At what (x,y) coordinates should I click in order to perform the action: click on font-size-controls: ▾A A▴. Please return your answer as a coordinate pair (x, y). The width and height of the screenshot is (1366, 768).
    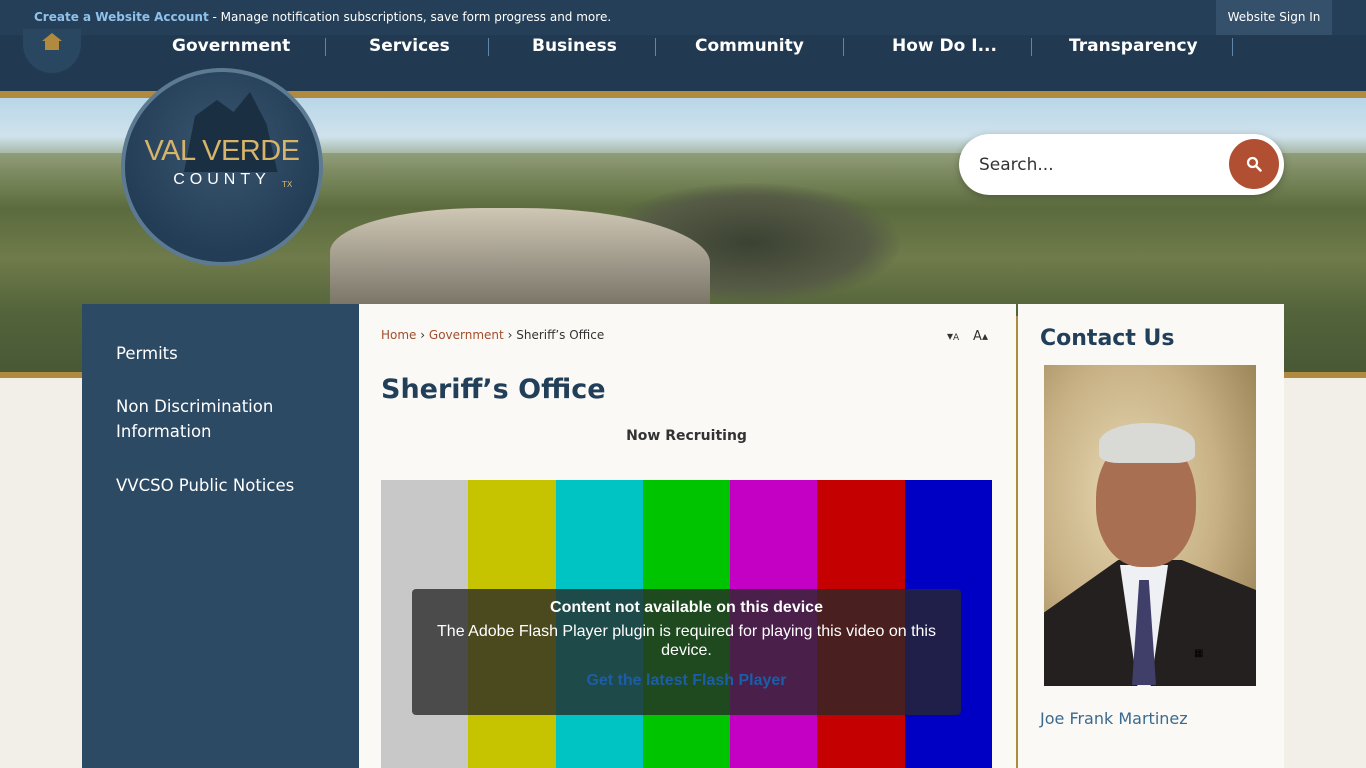
    Looking at the image, I should click on (972, 336).